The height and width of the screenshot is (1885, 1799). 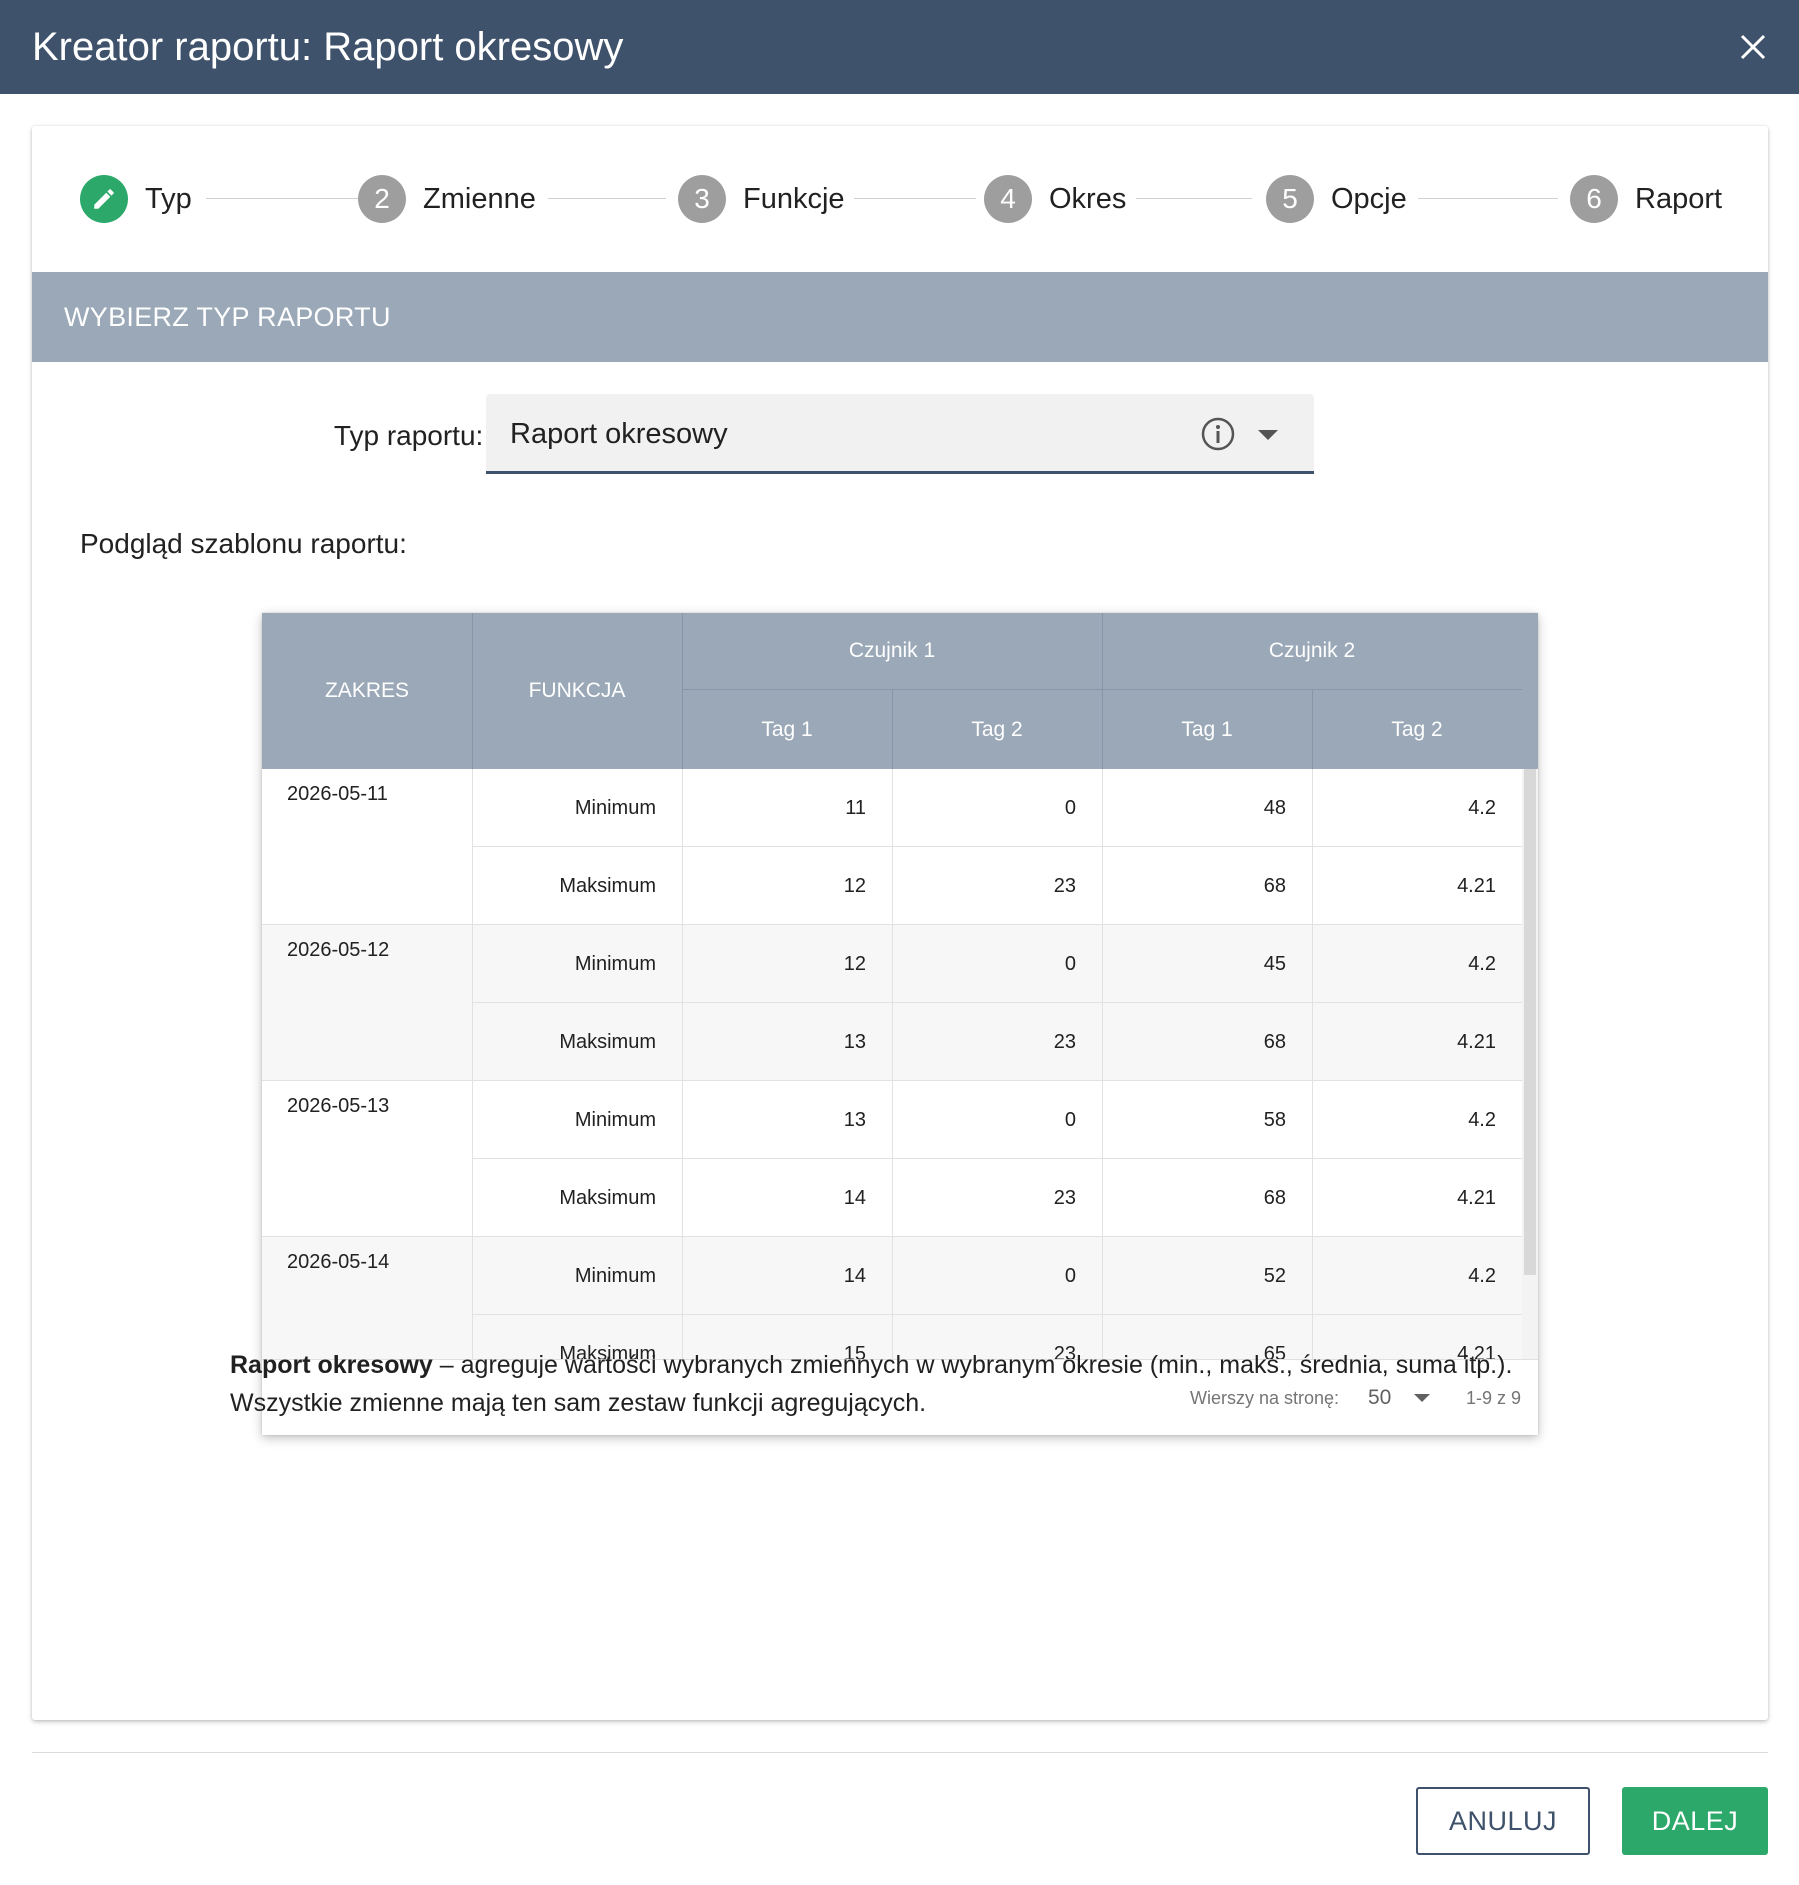 What do you see at coordinates (997, 729) in the screenshot?
I see `header-s1-tag-2: Tag 2` at bounding box center [997, 729].